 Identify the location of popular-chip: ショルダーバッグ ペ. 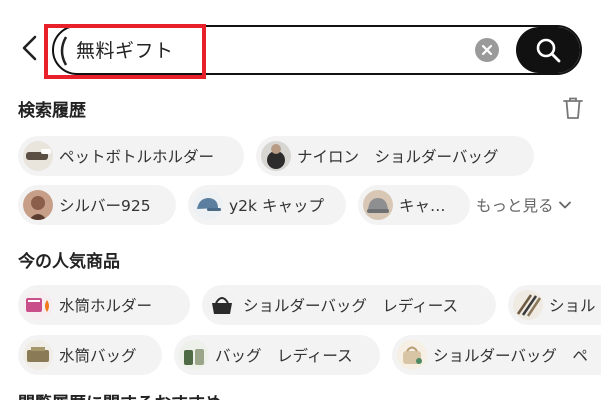
(496, 355).